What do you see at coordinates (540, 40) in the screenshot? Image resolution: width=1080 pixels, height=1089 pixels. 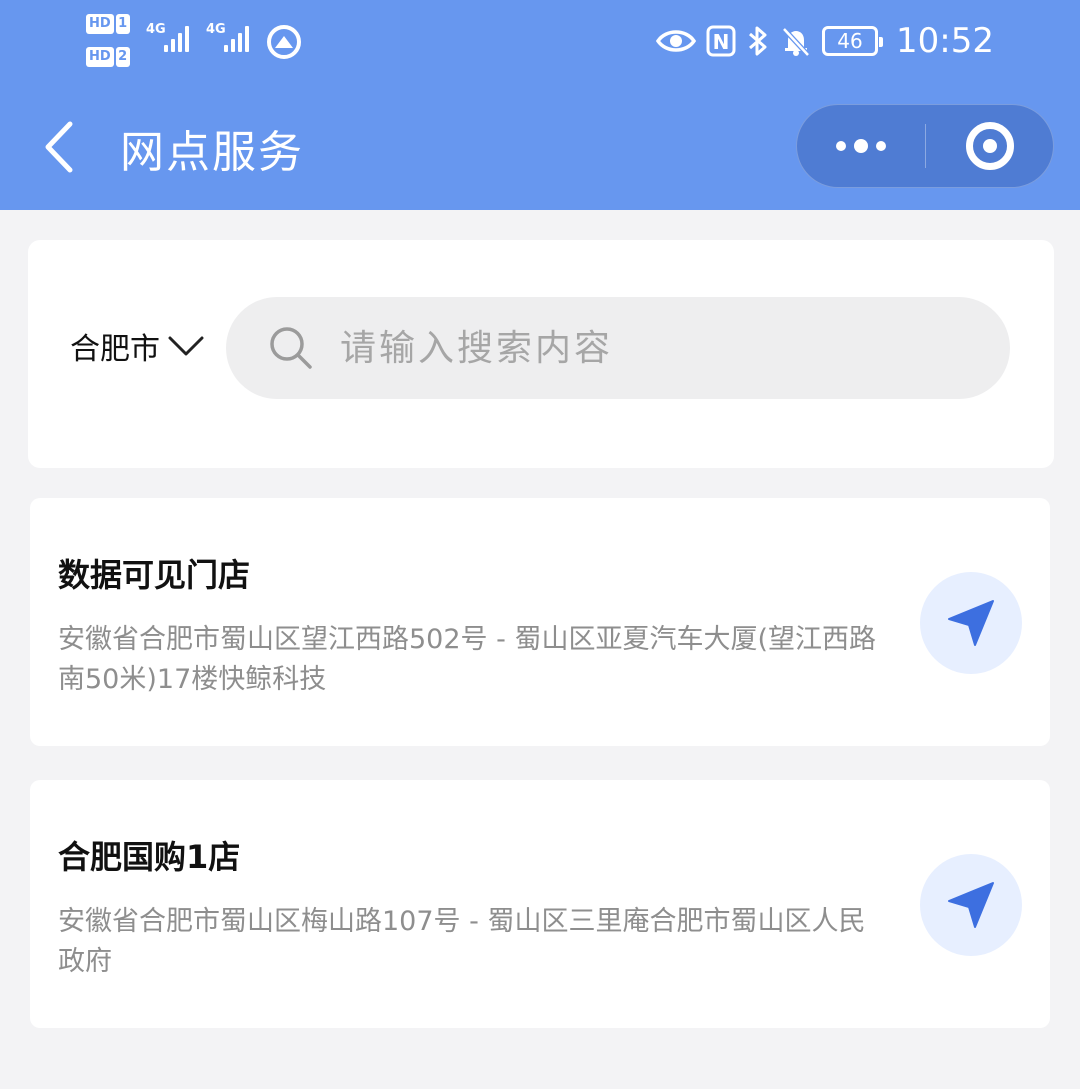 I see `status-bar: HD 1 HD 2 4G 4G N 46 10:52` at bounding box center [540, 40].